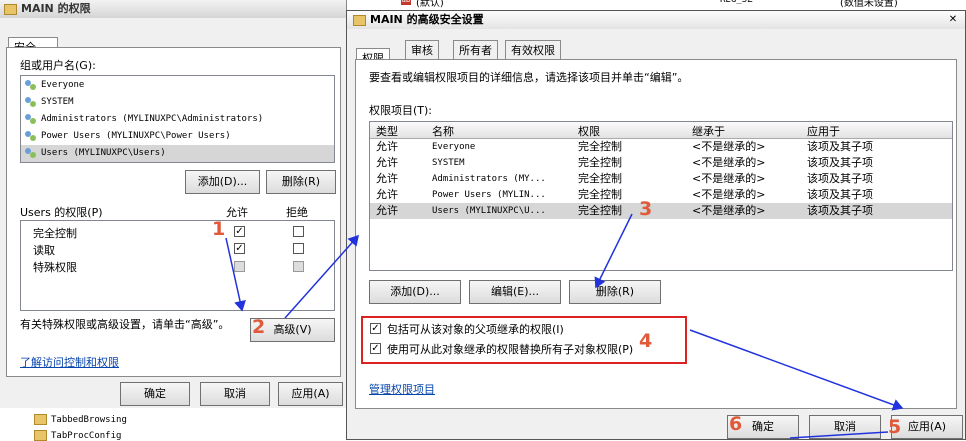 Image resolution: width=966 pixels, height=441 pixels. I want to click on step-number-4: 4, so click(646, 341).